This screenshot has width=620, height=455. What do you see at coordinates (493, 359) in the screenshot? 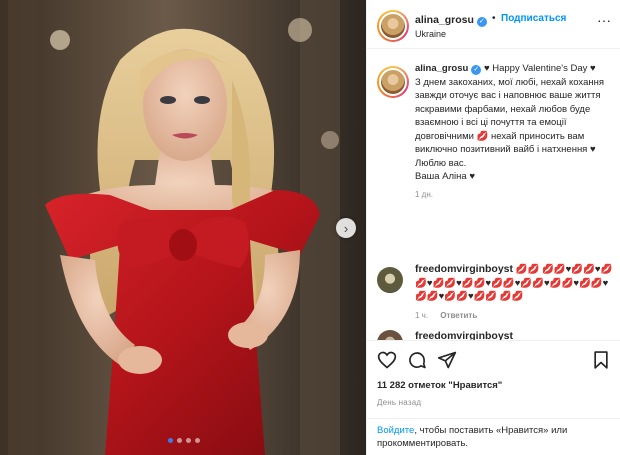
I see `post-actions` at bounding box center [493, 359].